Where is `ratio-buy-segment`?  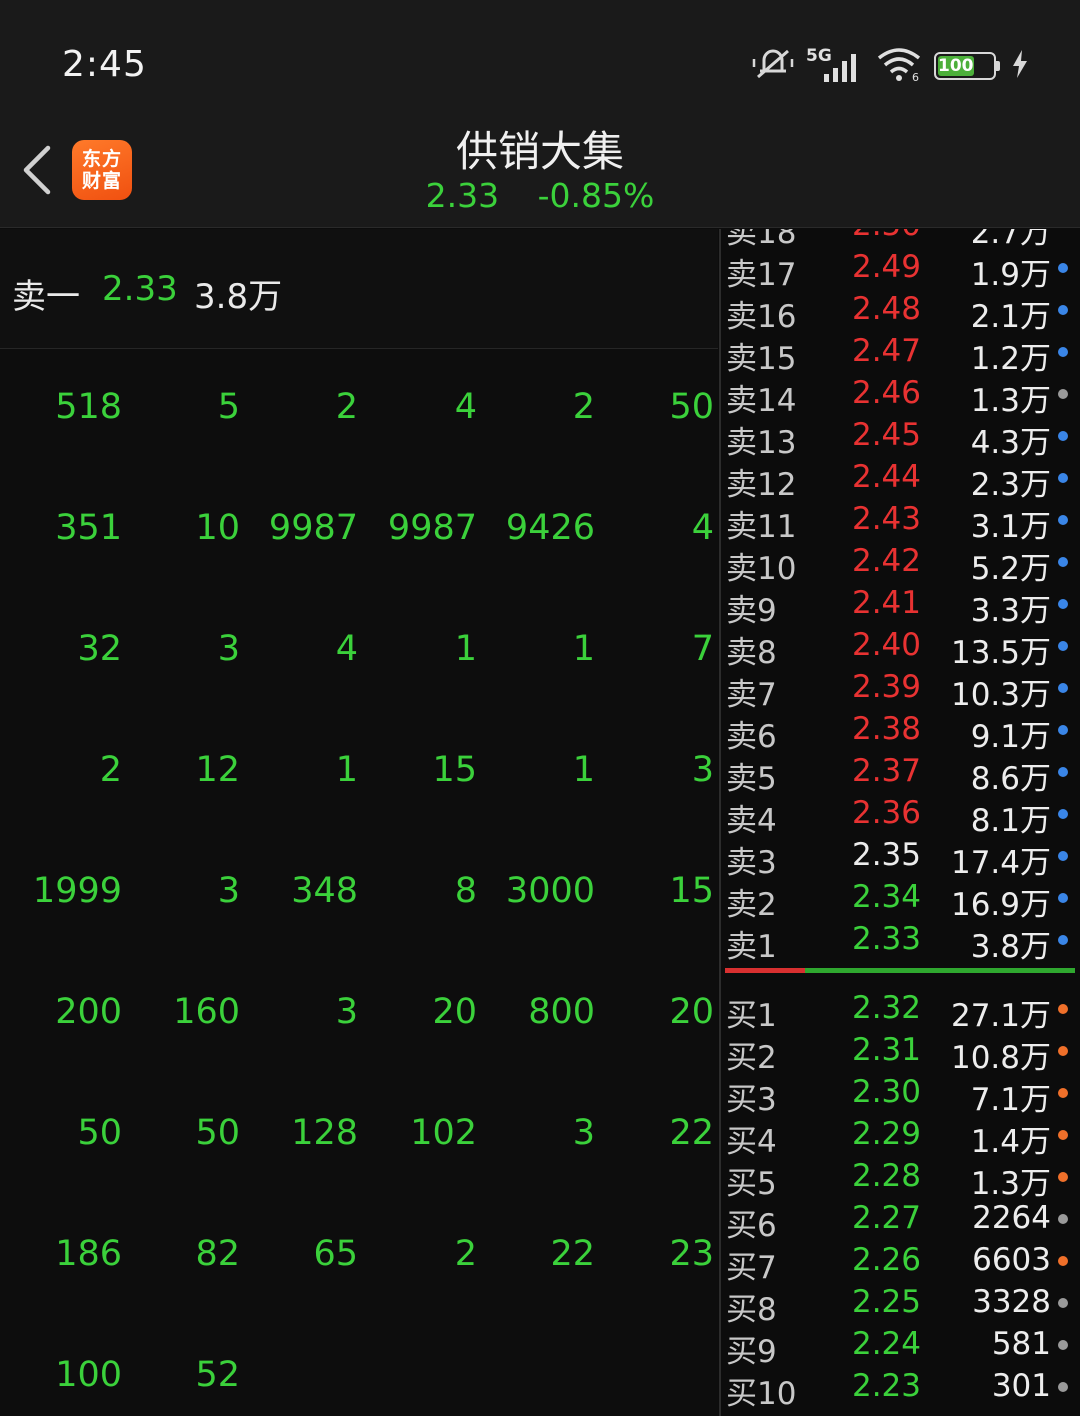
ratio-buy-segment is located at coordinates (940, 970).